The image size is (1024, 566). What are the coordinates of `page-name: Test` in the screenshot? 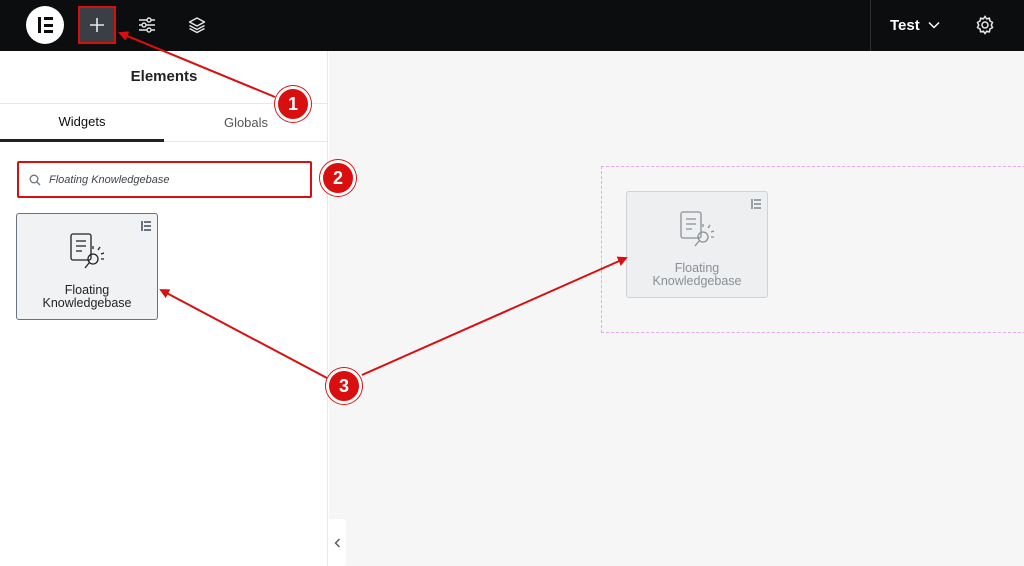 It's located at (905, 25).